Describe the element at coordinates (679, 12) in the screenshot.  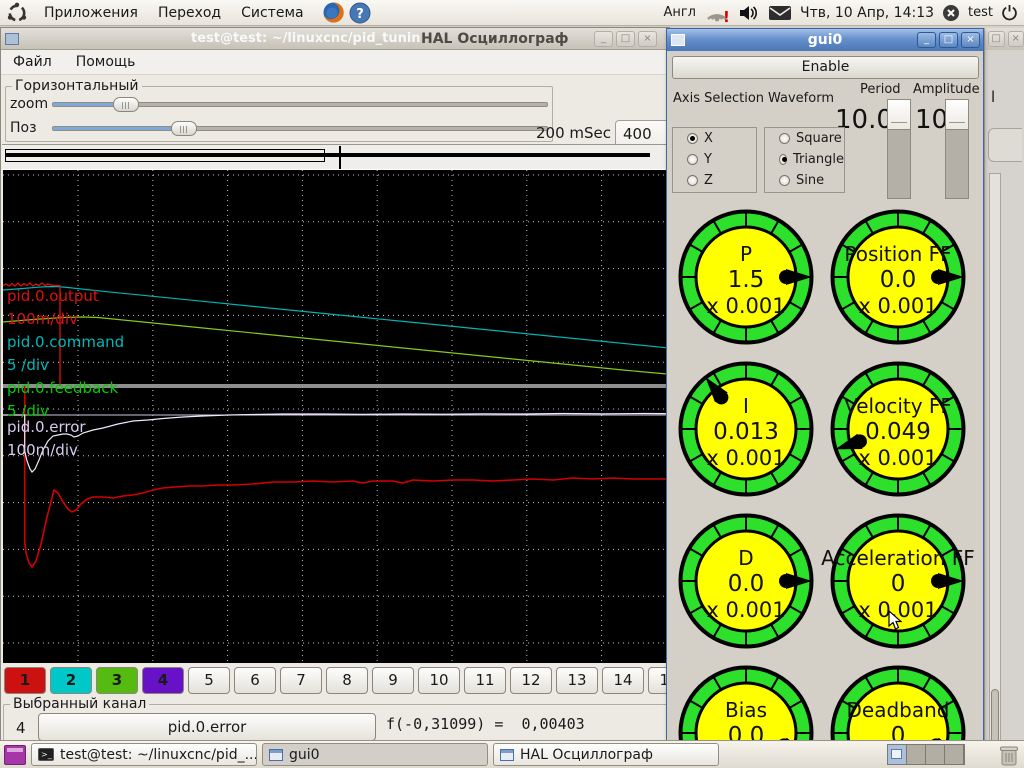
I see `keyboard-layout-indicator: Англ` at that location.